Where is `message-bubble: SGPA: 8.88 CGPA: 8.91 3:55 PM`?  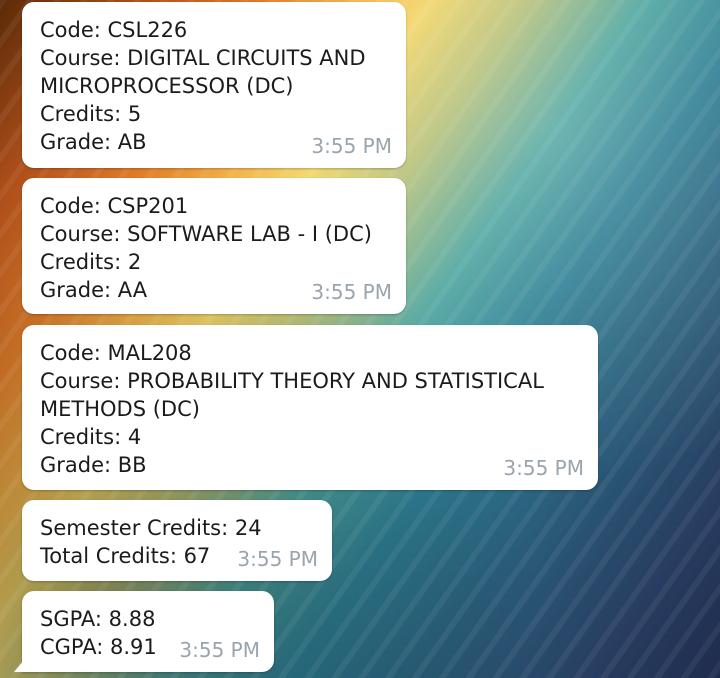 message-bubble: SGPA: 8.88 CGPA: 8.91 3:55 PM is located at coordinates (144, 631).